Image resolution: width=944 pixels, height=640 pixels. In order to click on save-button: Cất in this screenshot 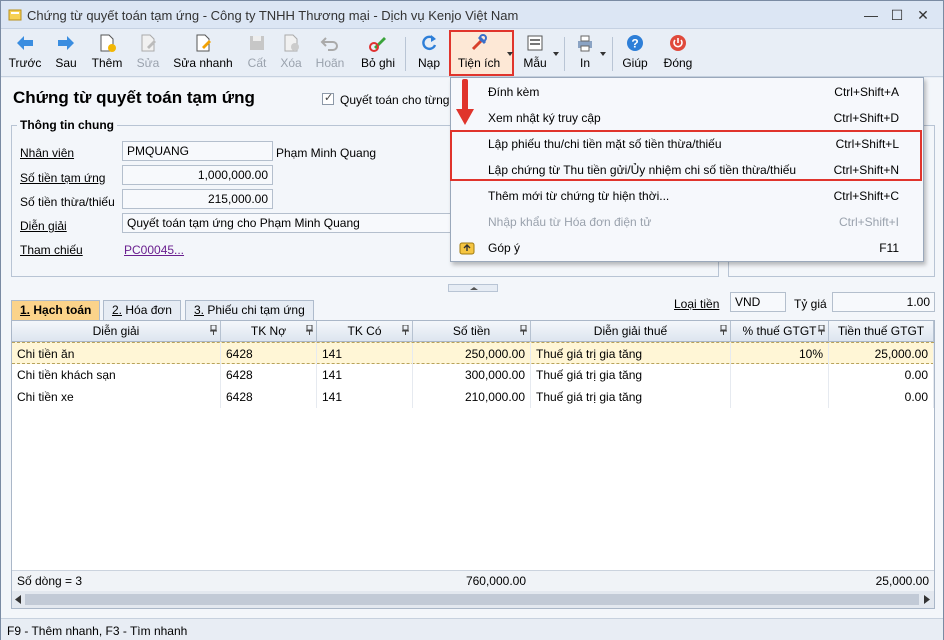, I will do `click(257, 53)`.